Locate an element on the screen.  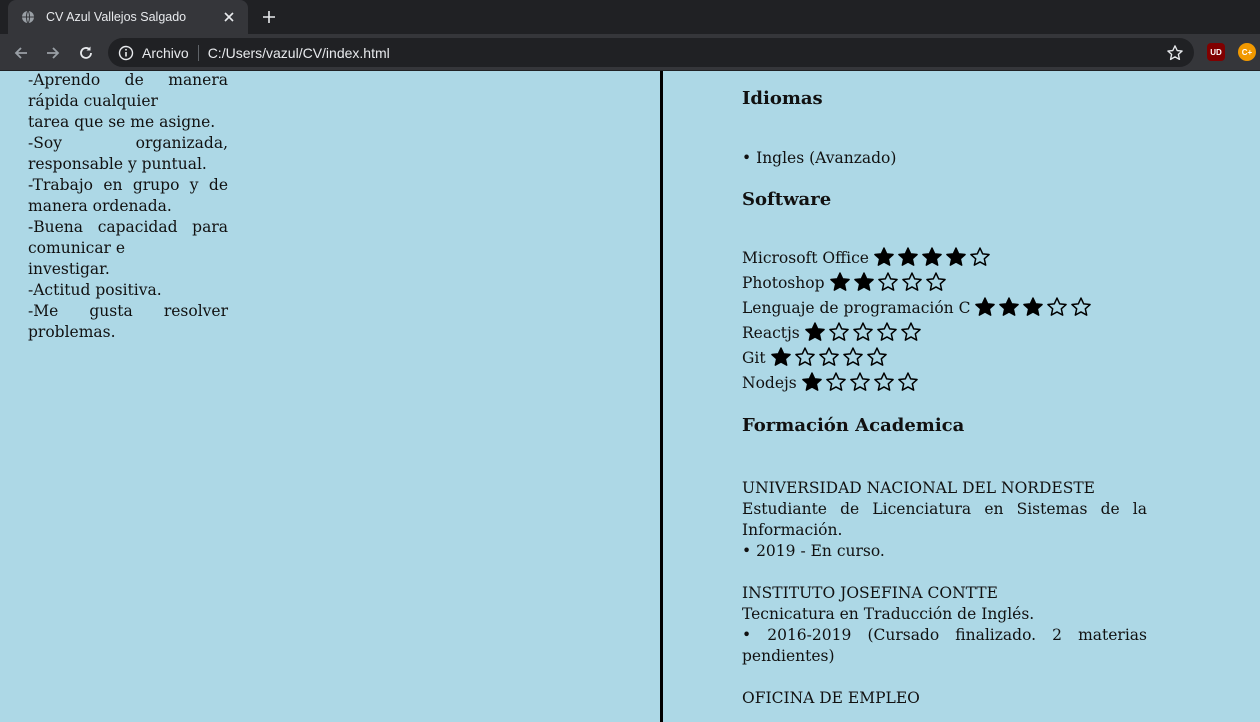
software-row: Nodejs is located at coordinates (944, 383).